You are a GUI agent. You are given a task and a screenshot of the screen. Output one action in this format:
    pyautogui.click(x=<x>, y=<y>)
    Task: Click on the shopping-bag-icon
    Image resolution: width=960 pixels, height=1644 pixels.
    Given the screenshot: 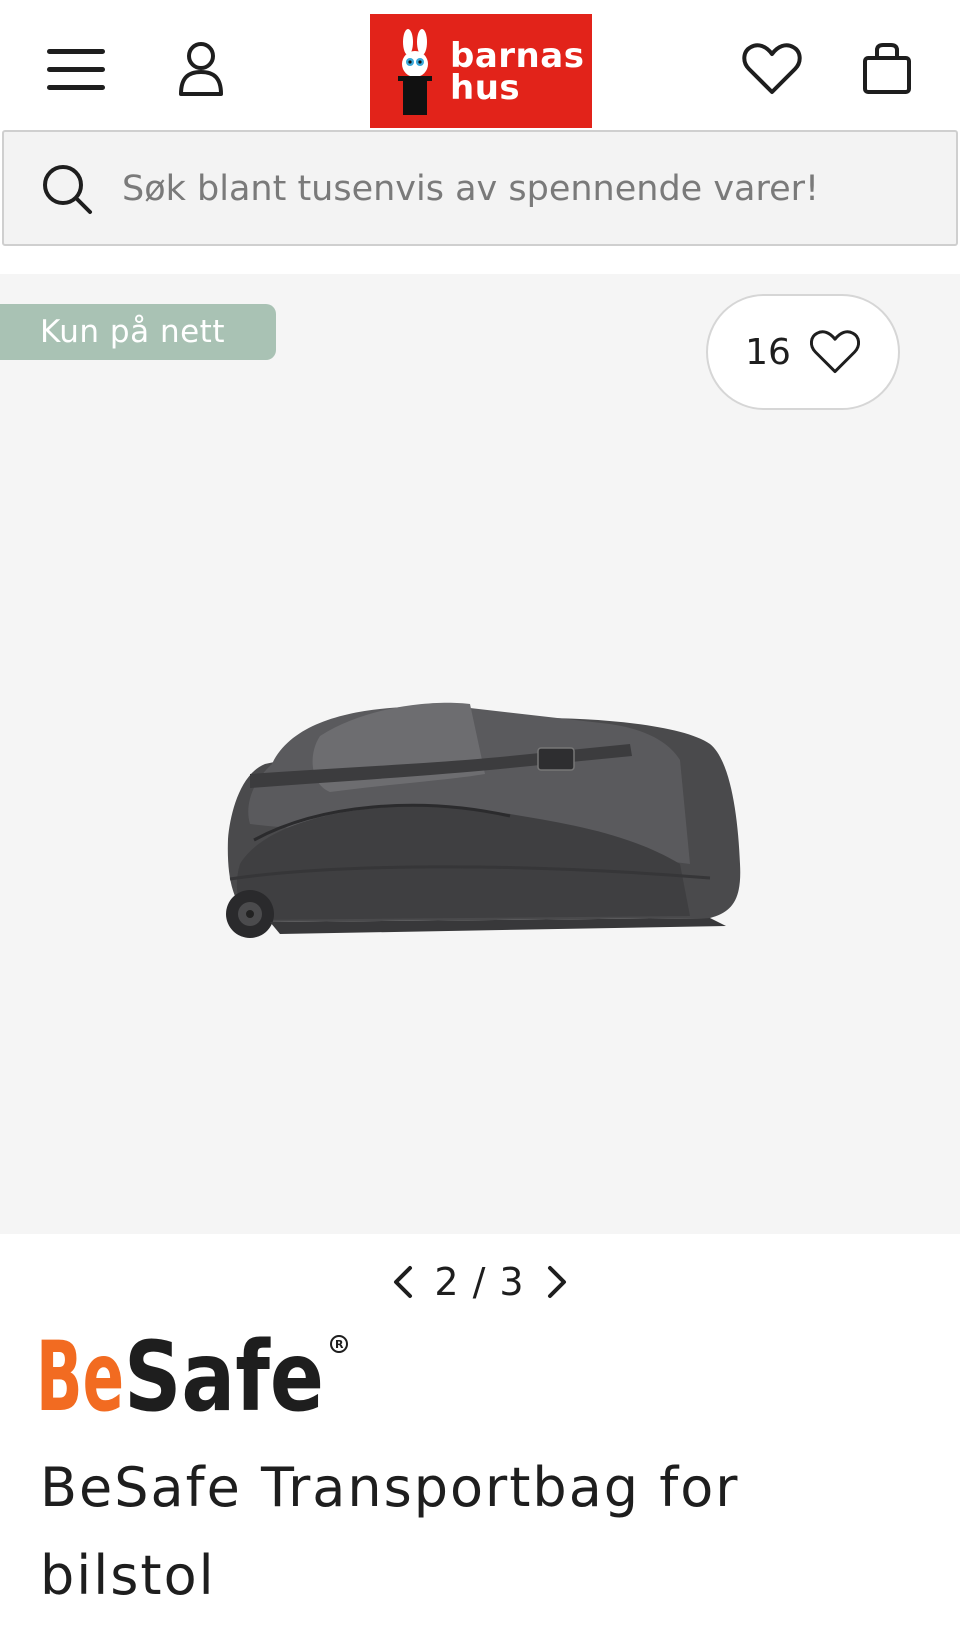 What is the action you would take?
    pyautogui.click(x=887, y=68)
    